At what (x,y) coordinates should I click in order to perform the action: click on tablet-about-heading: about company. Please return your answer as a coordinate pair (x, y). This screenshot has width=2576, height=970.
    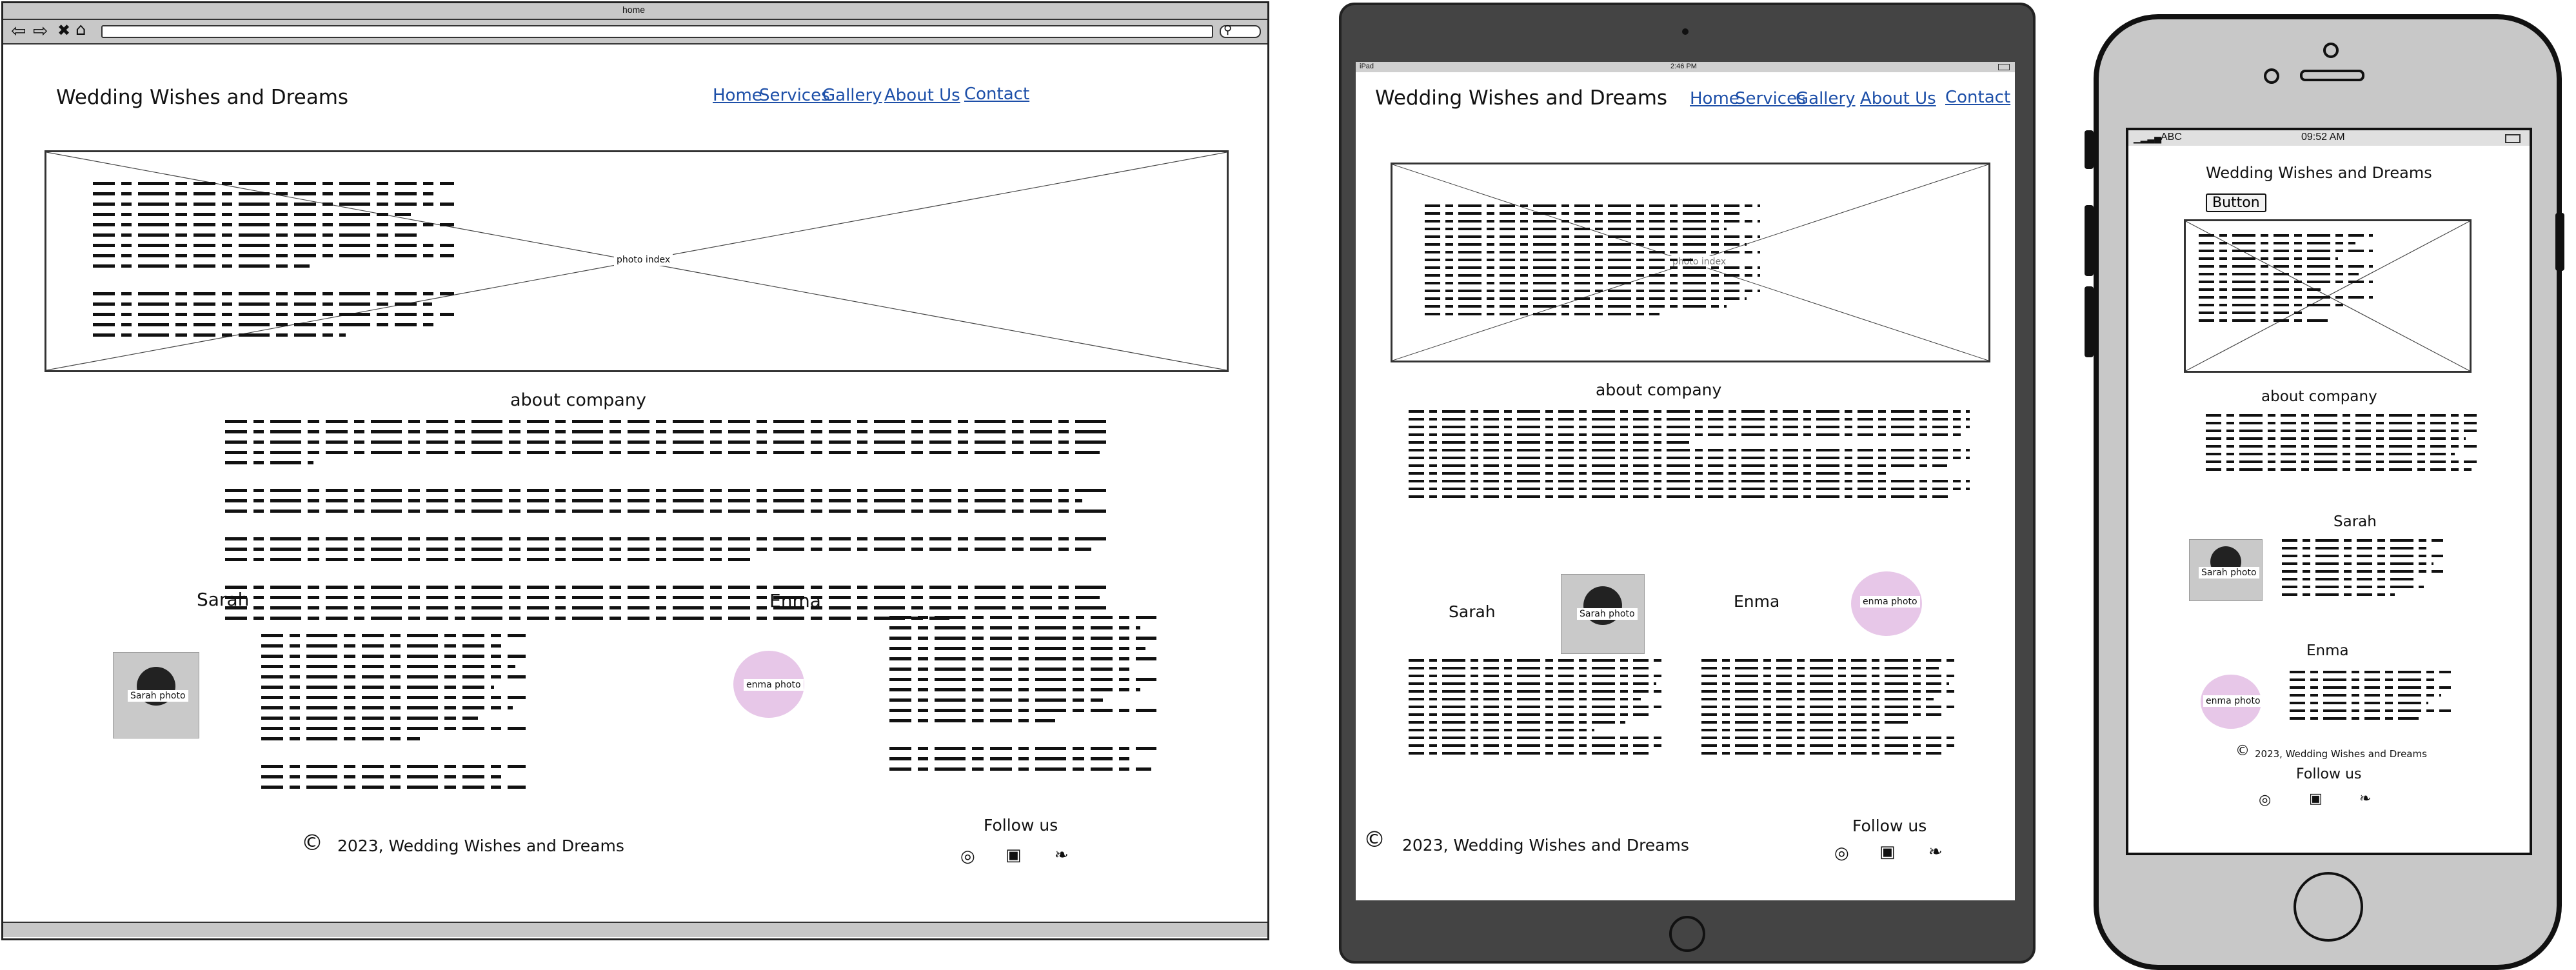
    Looking at the image, I should click on (1659, 390).